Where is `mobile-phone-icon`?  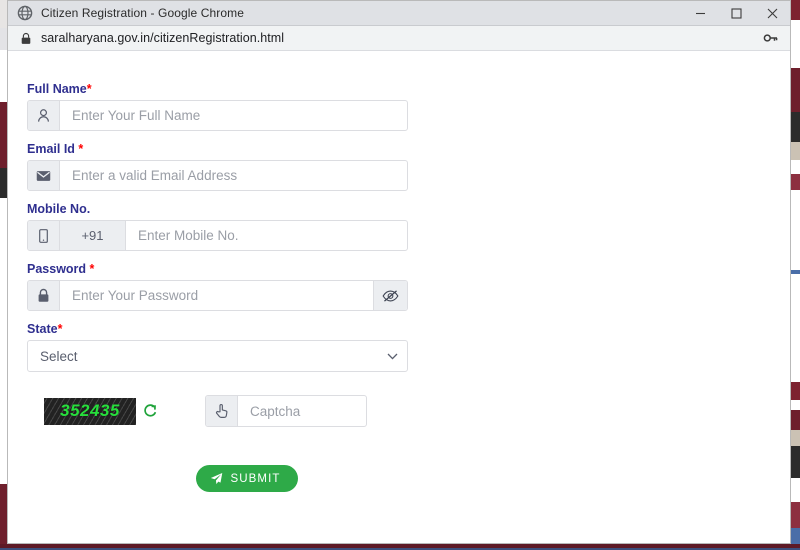 mobile-phone-icon is located at coordinates (44, 235).